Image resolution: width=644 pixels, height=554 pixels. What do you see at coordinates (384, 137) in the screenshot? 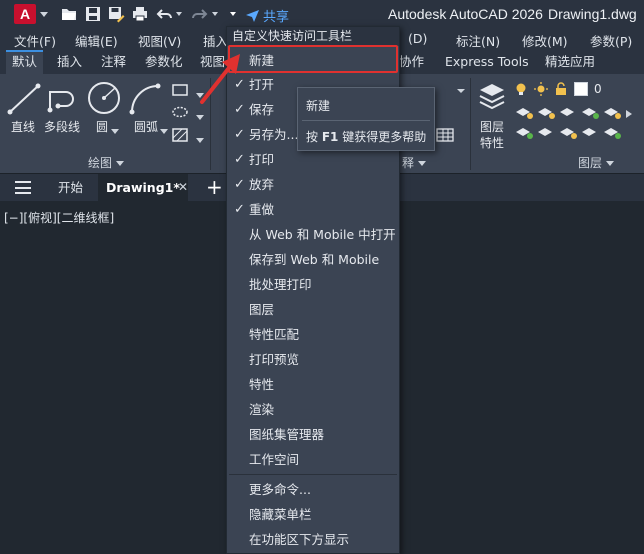
I see `tooltip-help-suffix: 键获得更多帮助` at bounding box center [384, 137].